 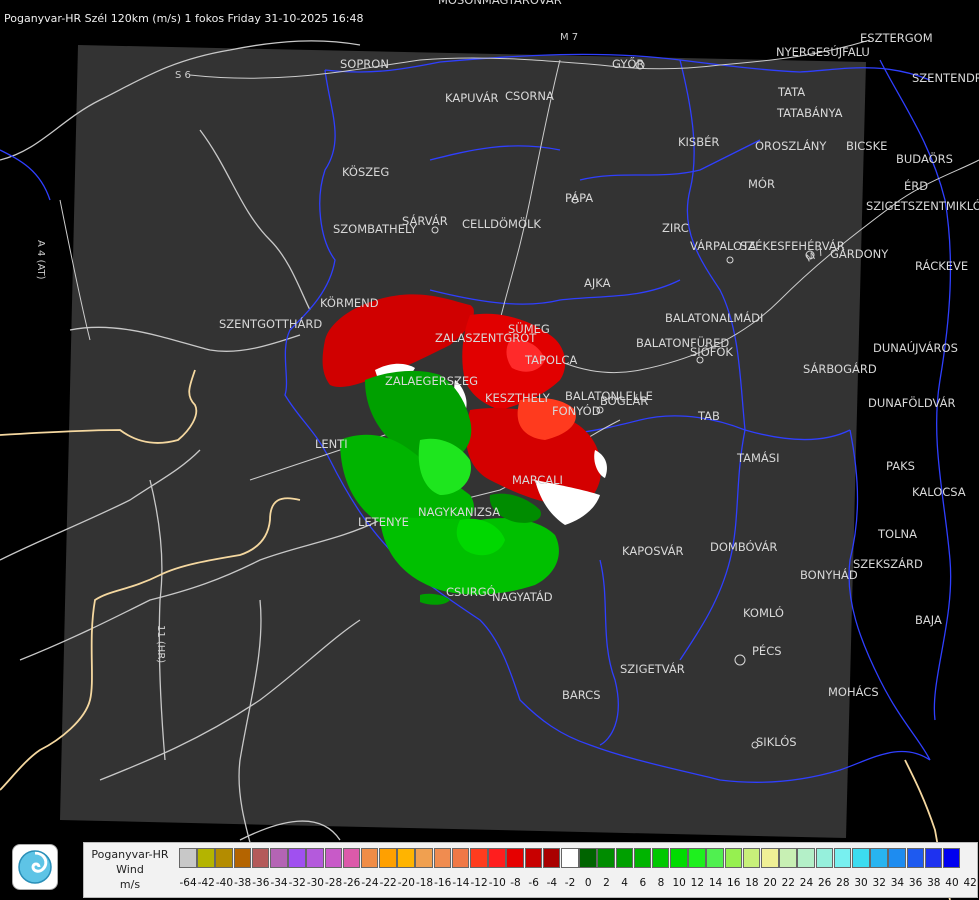 What do you see at coordinates (661, 883) in the screenshot?
I see `legend-tick-label: 8` at bounding box center [661, 883].